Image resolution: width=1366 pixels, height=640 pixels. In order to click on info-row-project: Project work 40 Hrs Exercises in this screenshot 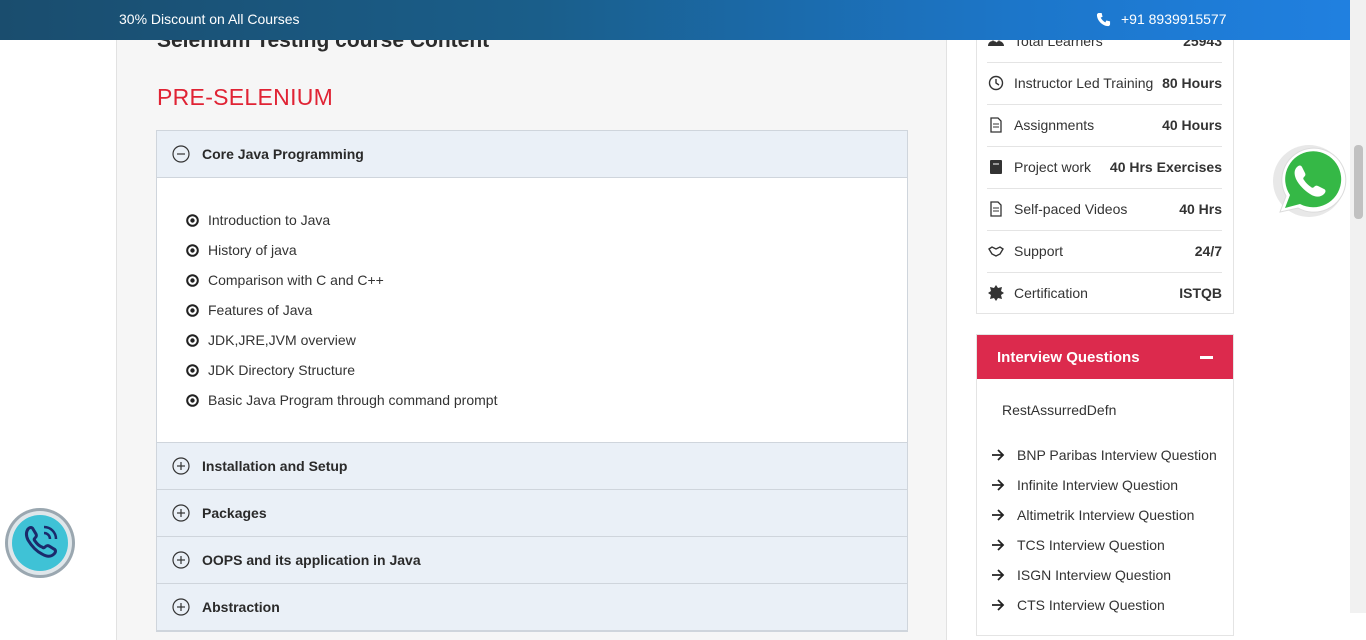, I will do `click(1104, 167)`.